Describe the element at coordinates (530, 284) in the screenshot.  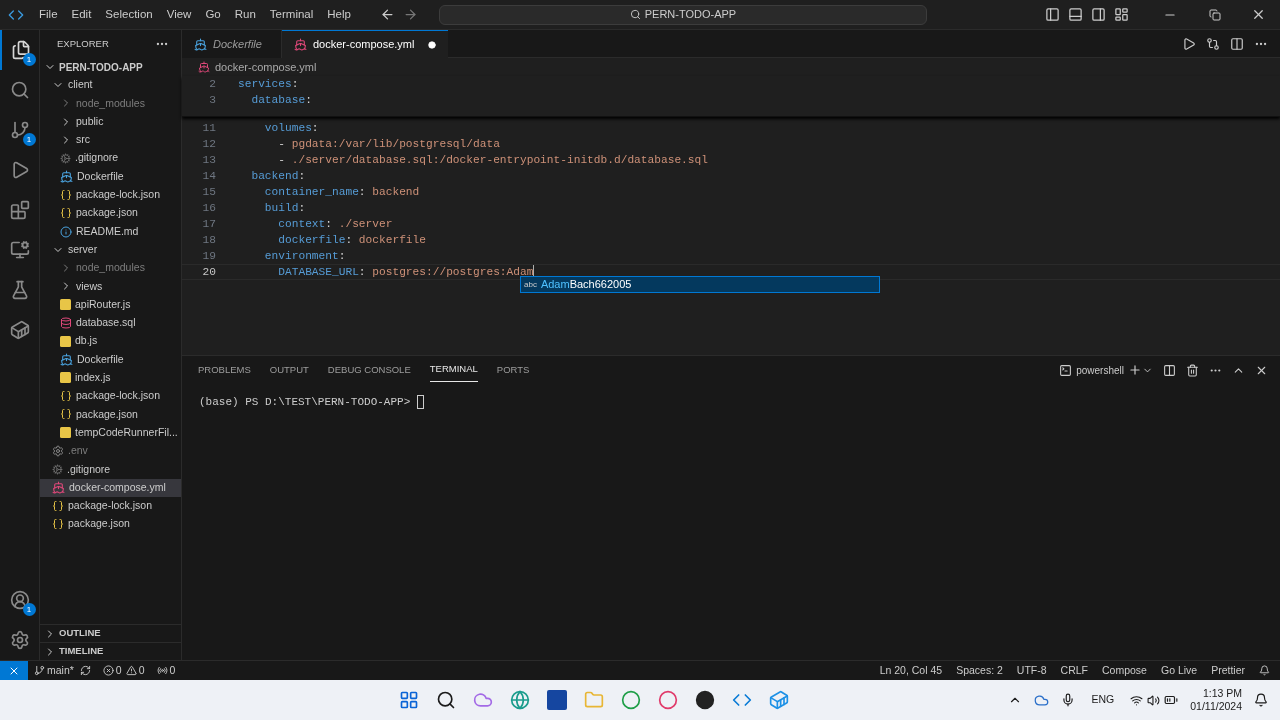
I see `text-kind-icon: abc` at that location.